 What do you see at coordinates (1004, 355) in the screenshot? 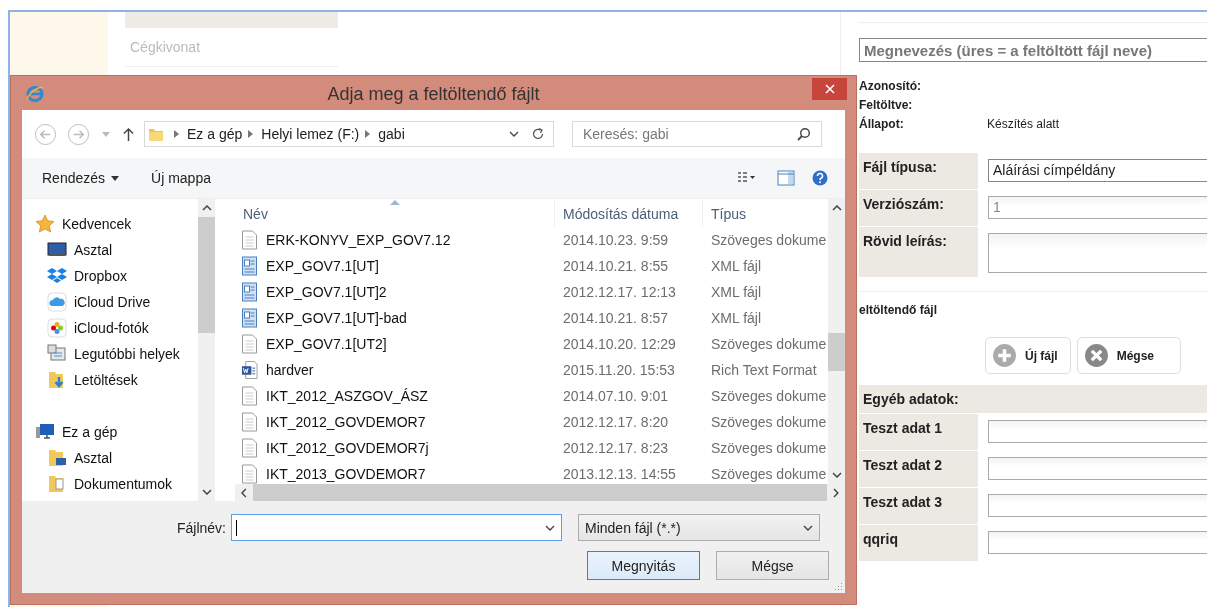
I see `plus-icon` at bounding box center [1004, 355].